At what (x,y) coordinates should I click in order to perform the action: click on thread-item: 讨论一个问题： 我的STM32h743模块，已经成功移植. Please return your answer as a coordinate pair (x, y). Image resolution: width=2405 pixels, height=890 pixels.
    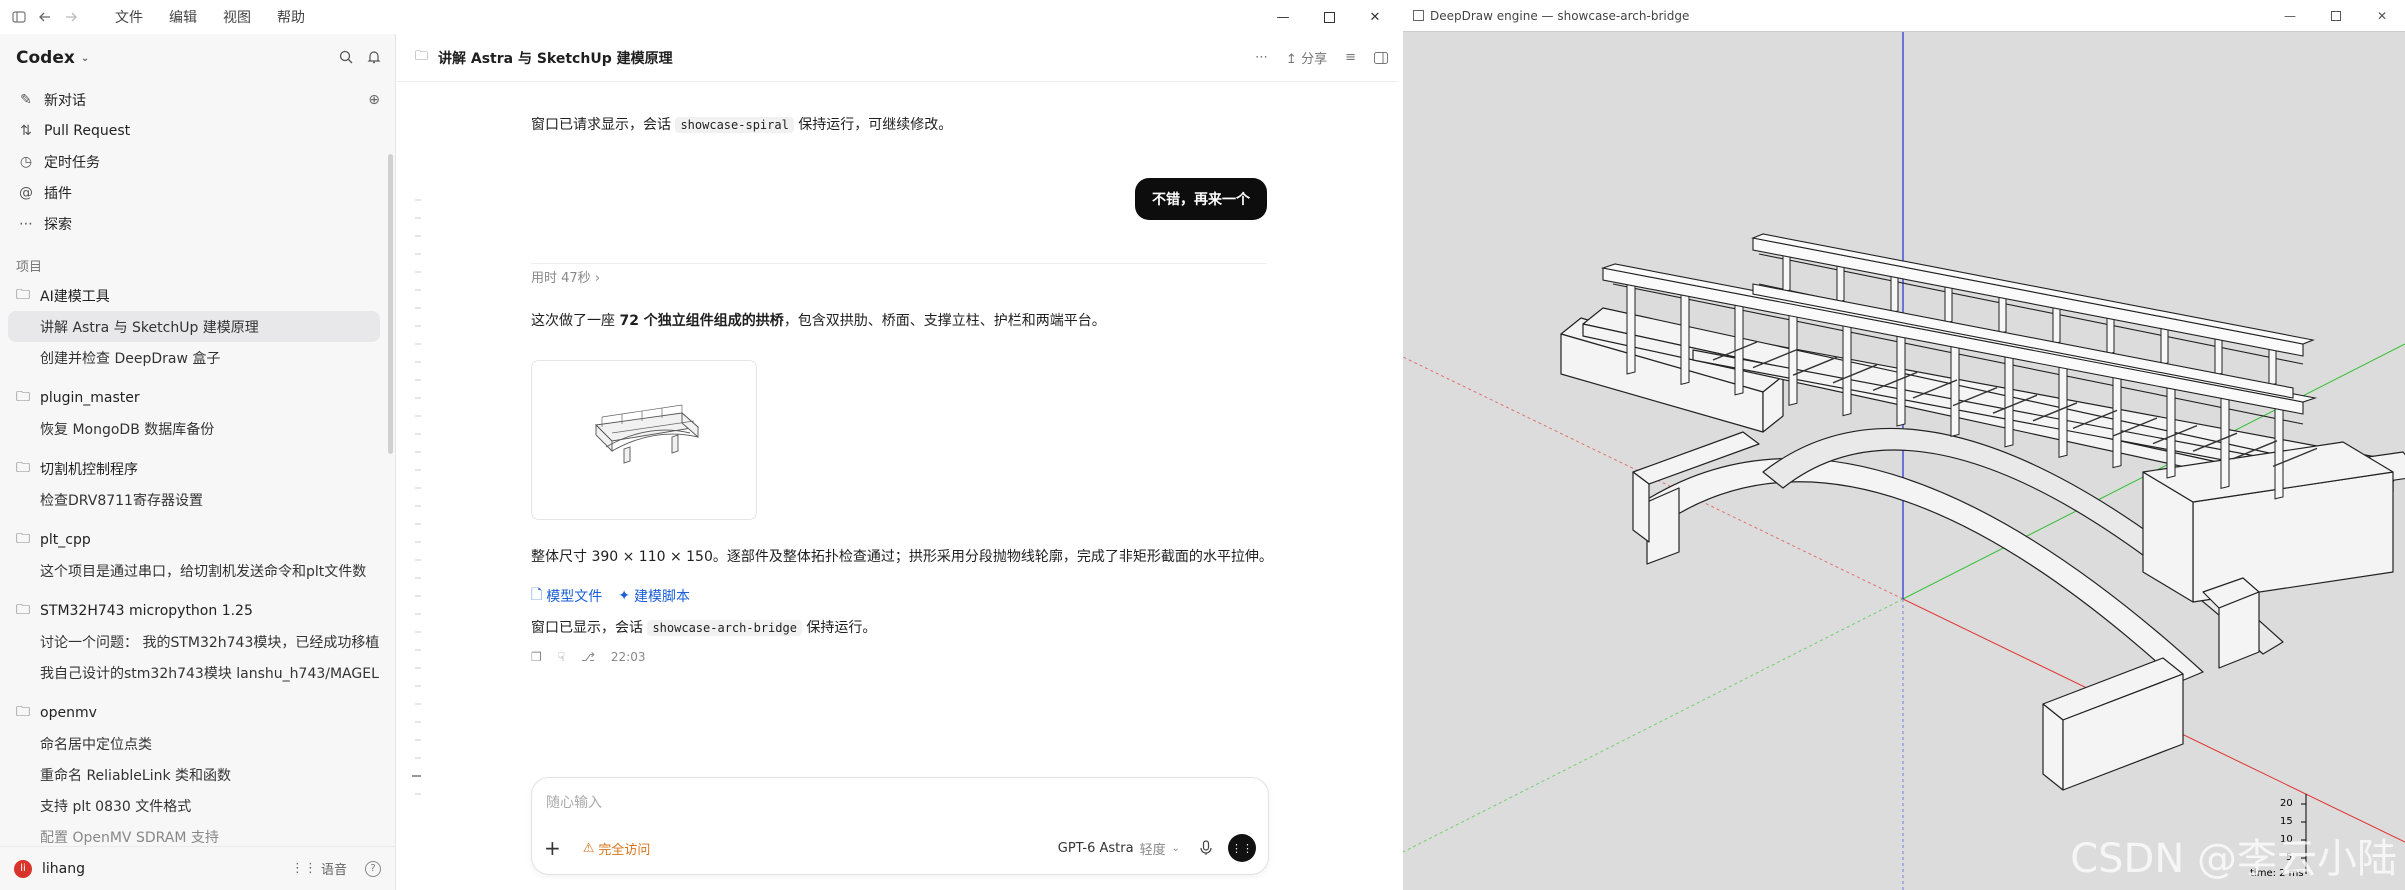
    Looking at the image, I should click on (194, 641).